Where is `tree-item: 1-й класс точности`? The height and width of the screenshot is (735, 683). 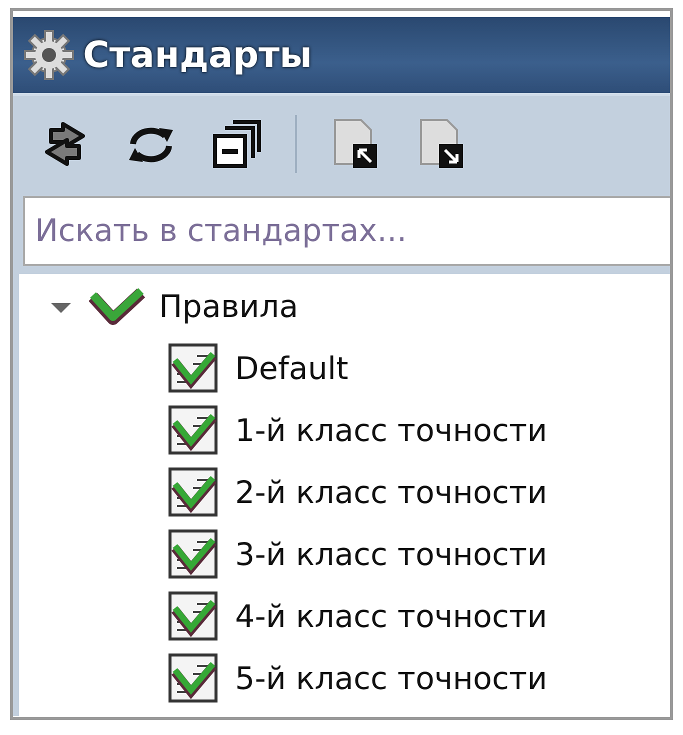
tree-item: 1-й класс точности is located at coordinates (391, 431).